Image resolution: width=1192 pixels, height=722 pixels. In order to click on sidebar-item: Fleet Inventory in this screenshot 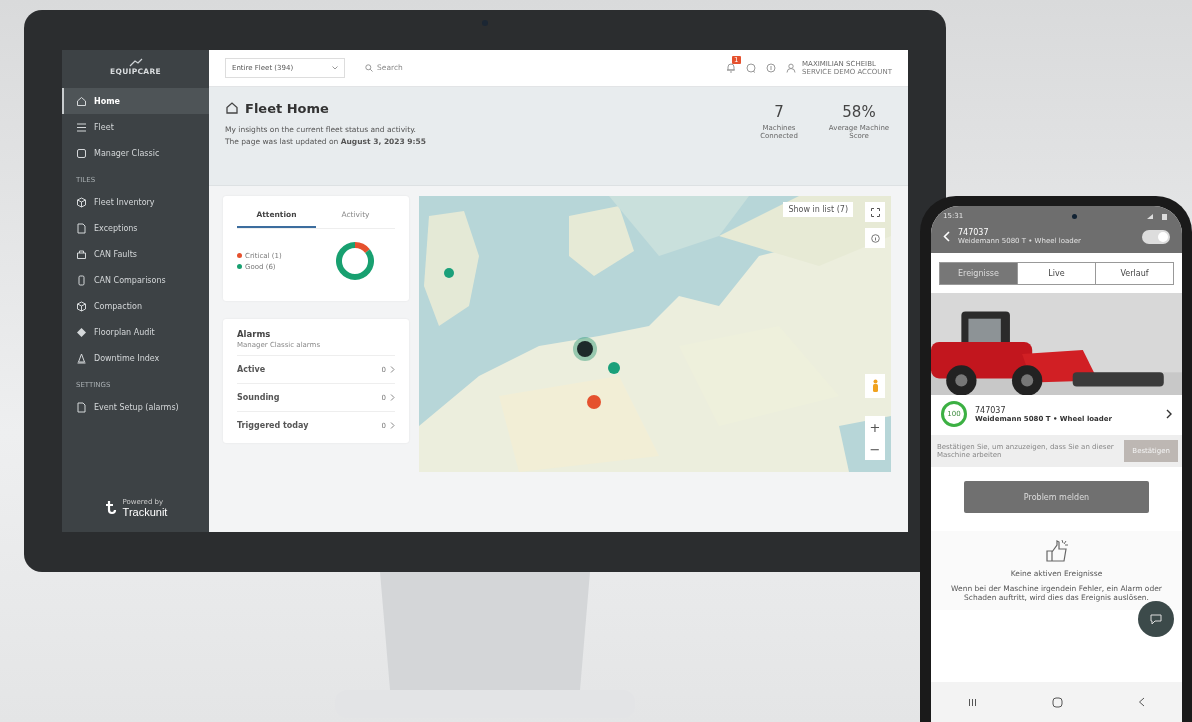, I will do `click(135, 202)`.